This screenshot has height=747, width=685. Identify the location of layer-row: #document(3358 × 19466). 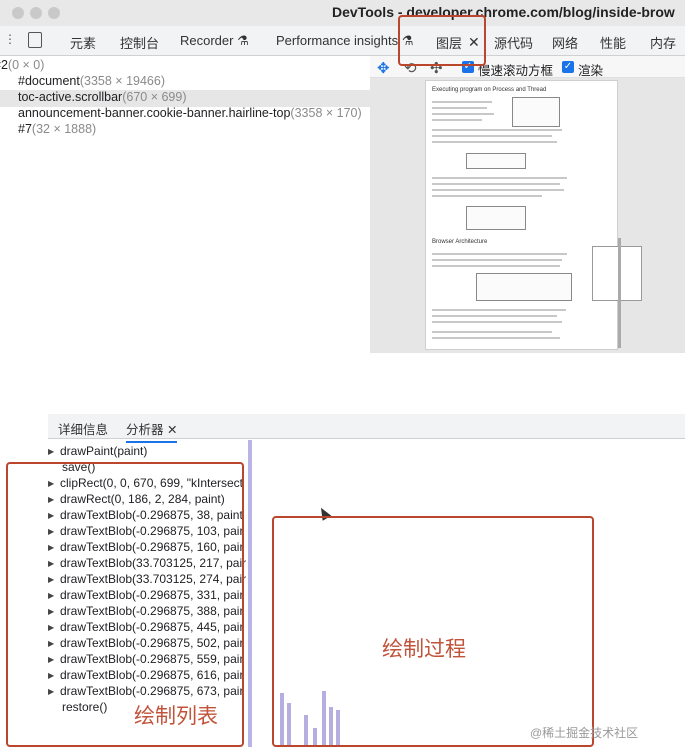
(185, 82).